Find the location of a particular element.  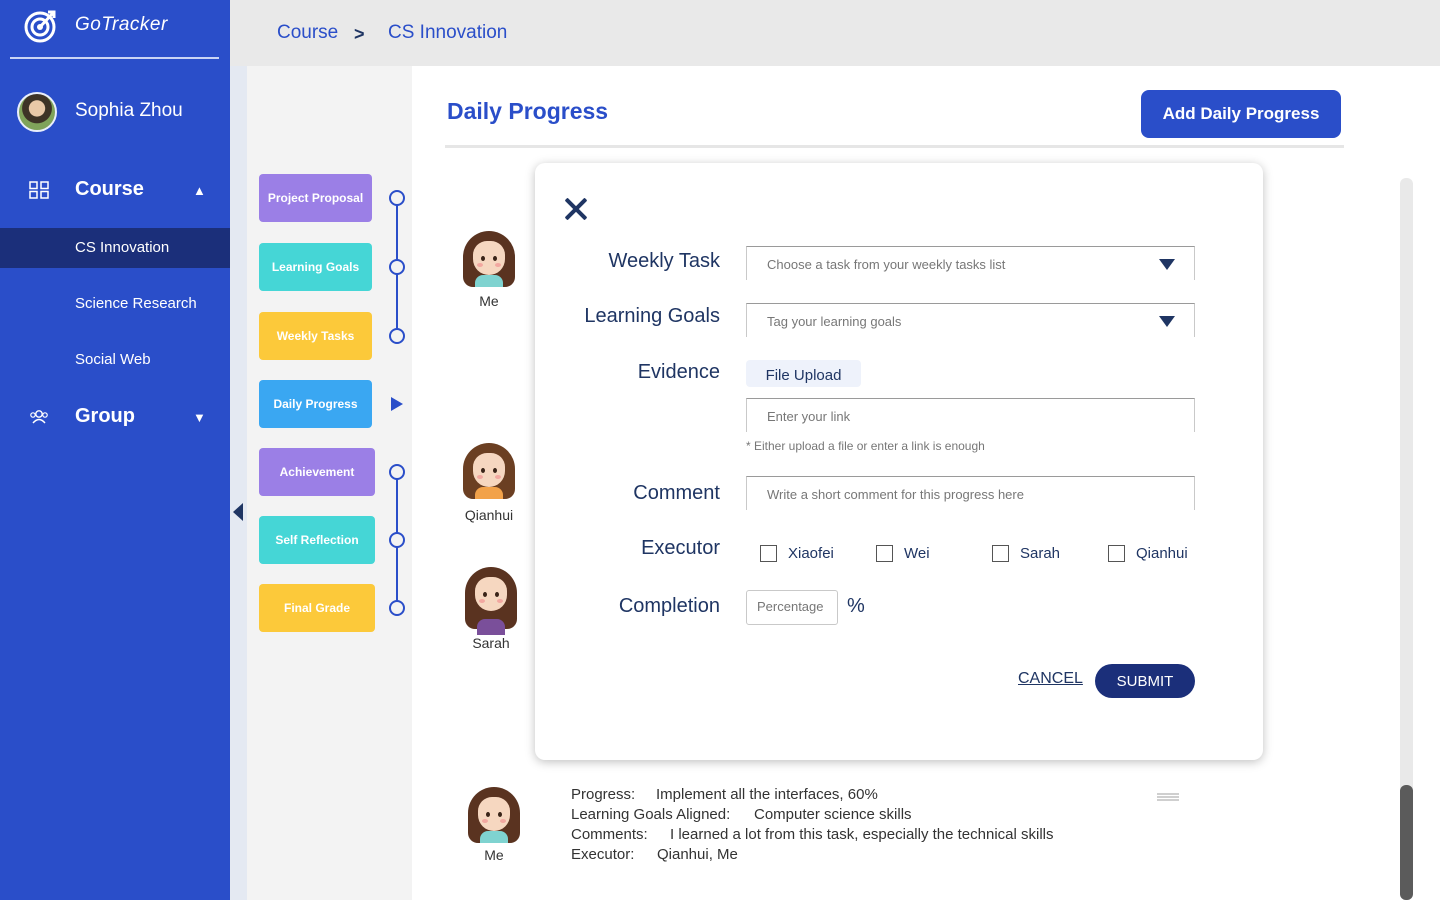

chevron-right-icon: > is located at coordinates (359, 34).